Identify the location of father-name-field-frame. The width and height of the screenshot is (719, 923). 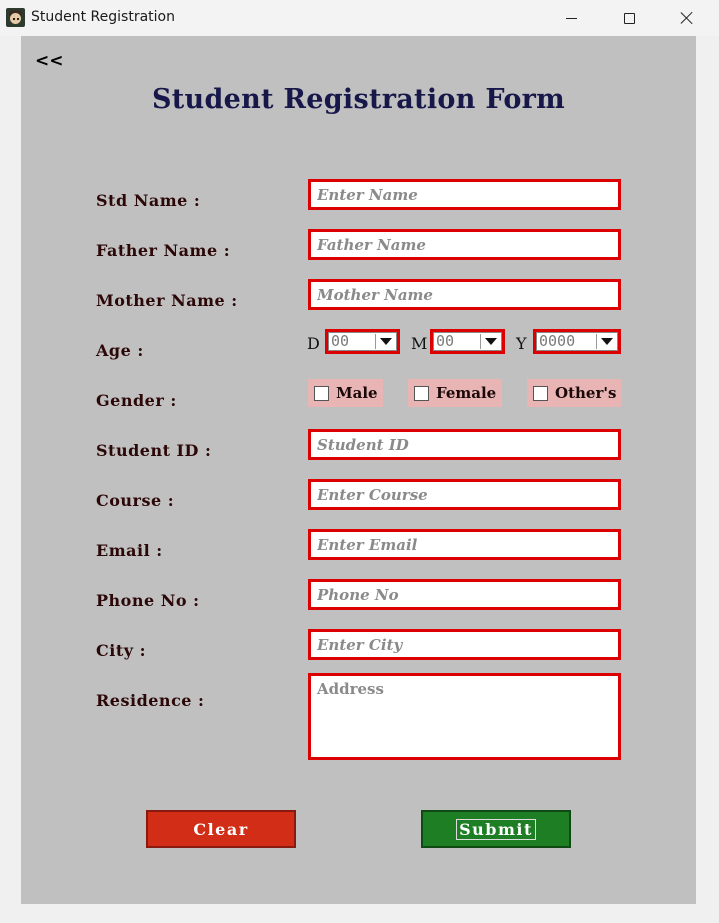
(464, 244).